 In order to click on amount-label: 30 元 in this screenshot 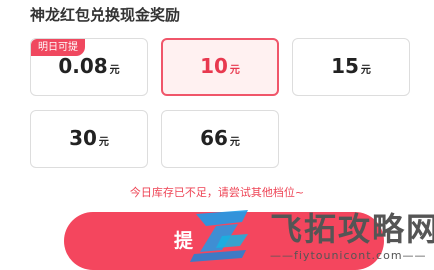, I will do `click(89, 138)`.